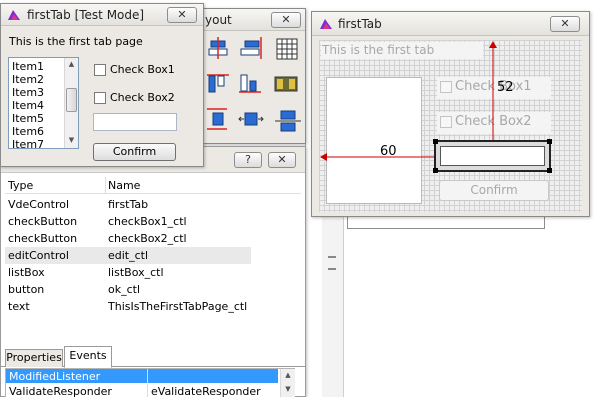 The width and height of the screenshot is (599, 397). Describe the element at coordinates (153, 185) in the screenshot. I see `outline-header: Type Name` at that location.